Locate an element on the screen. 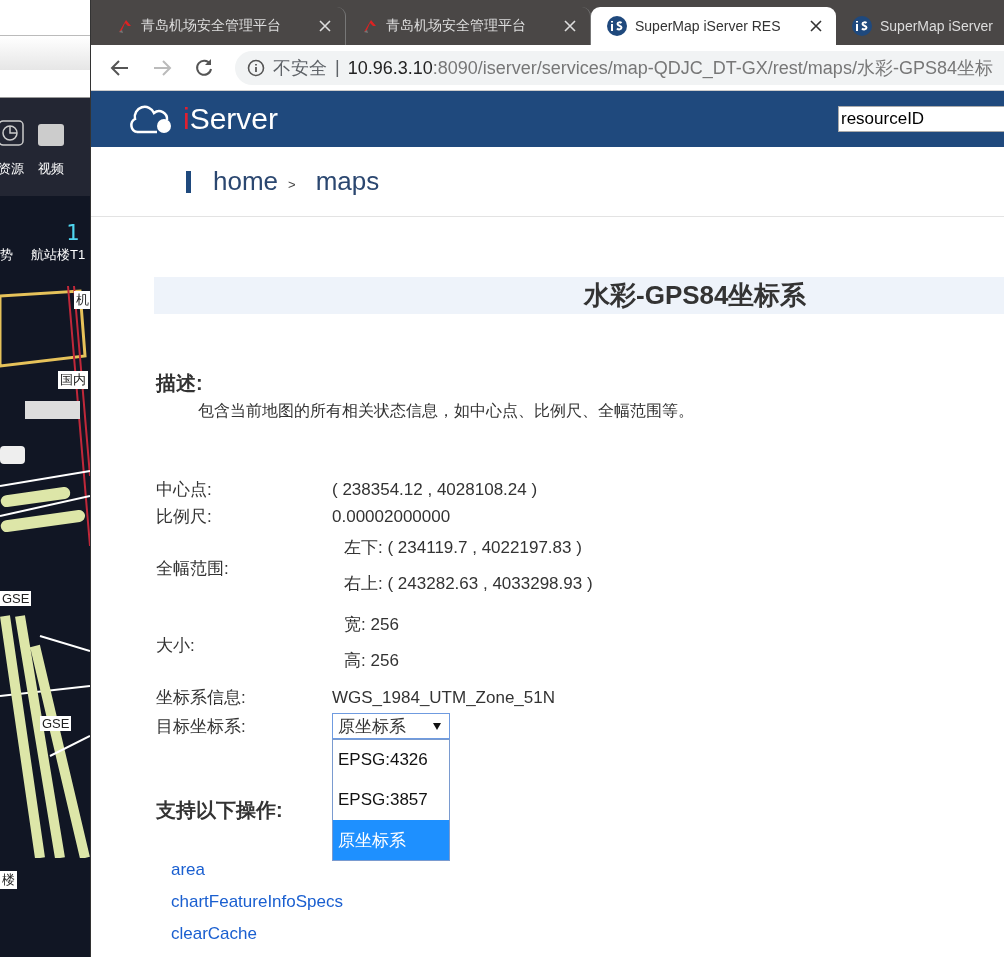  url-text: 10.96.3.10:8090/iserver/services/map-QDJC_DT-GX/rest/maps/水彩-GPS84坐标 is located at coordinates (670, 68).